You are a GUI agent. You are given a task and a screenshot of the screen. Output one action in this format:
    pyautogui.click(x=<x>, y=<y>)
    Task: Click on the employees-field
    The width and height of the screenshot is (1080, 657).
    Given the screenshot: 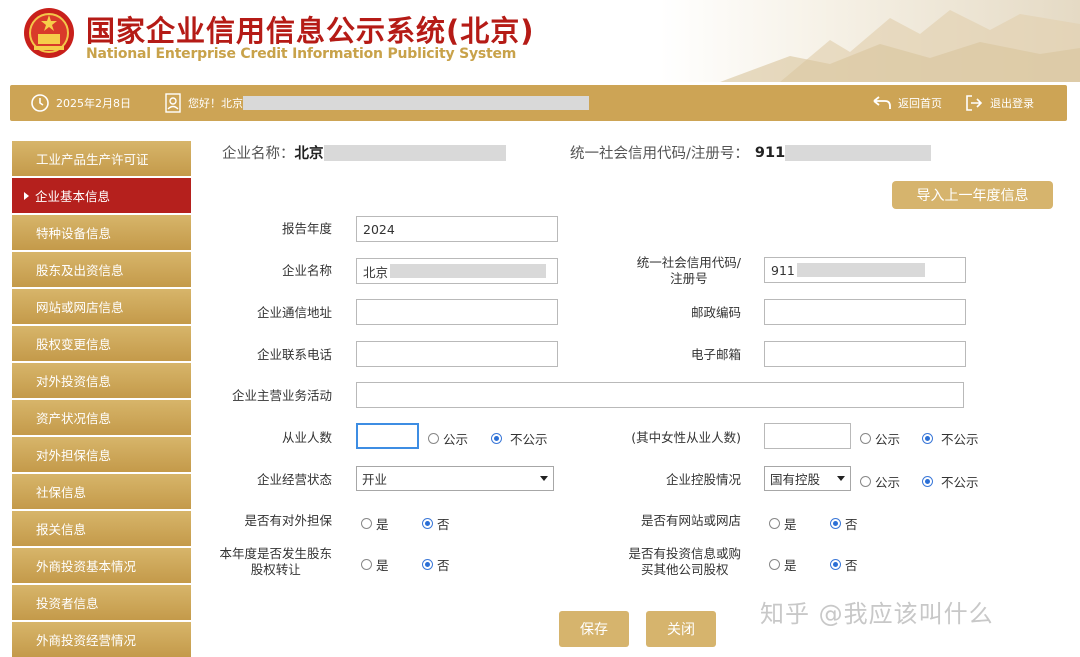 What is the action you would take?
    pyautogui.click(x=387, y=436)
    